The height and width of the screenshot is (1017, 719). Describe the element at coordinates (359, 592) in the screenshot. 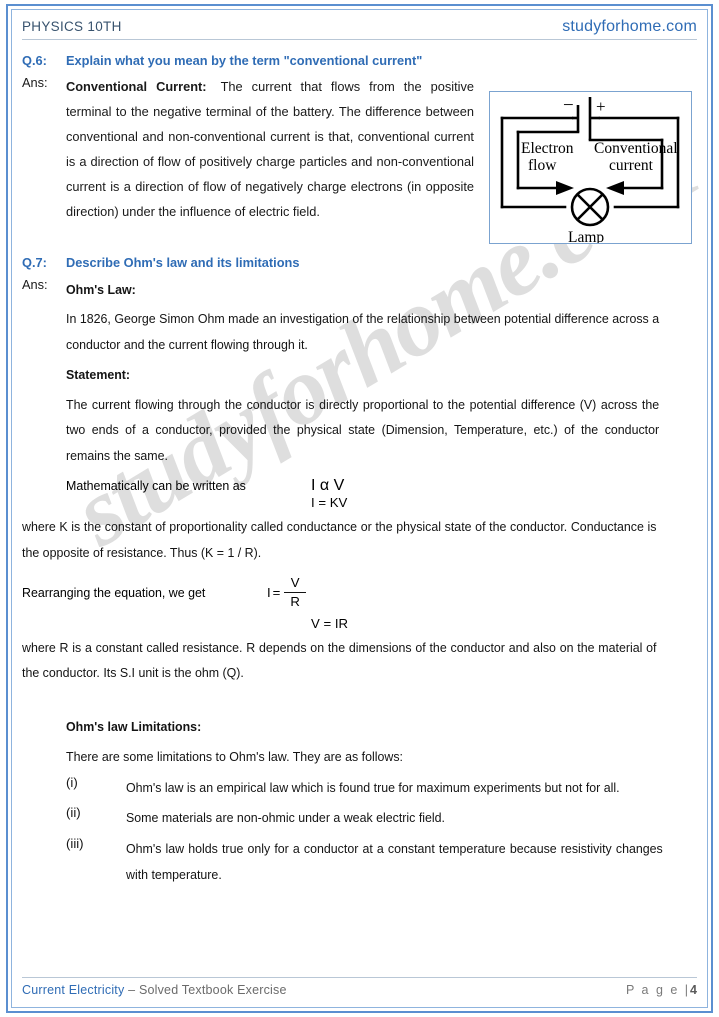

I see `rearranged-equation-row: Rearranging the equation, we get I = V R` at that location.